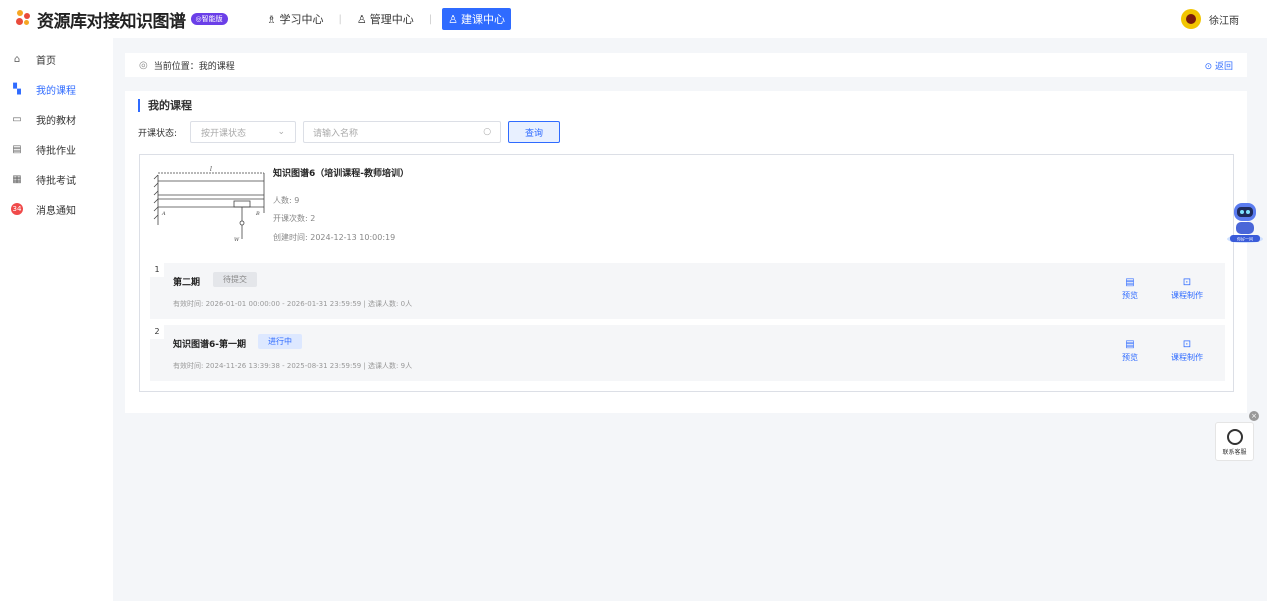  I want to click on status-badge: 进行中, so click(280, 341).